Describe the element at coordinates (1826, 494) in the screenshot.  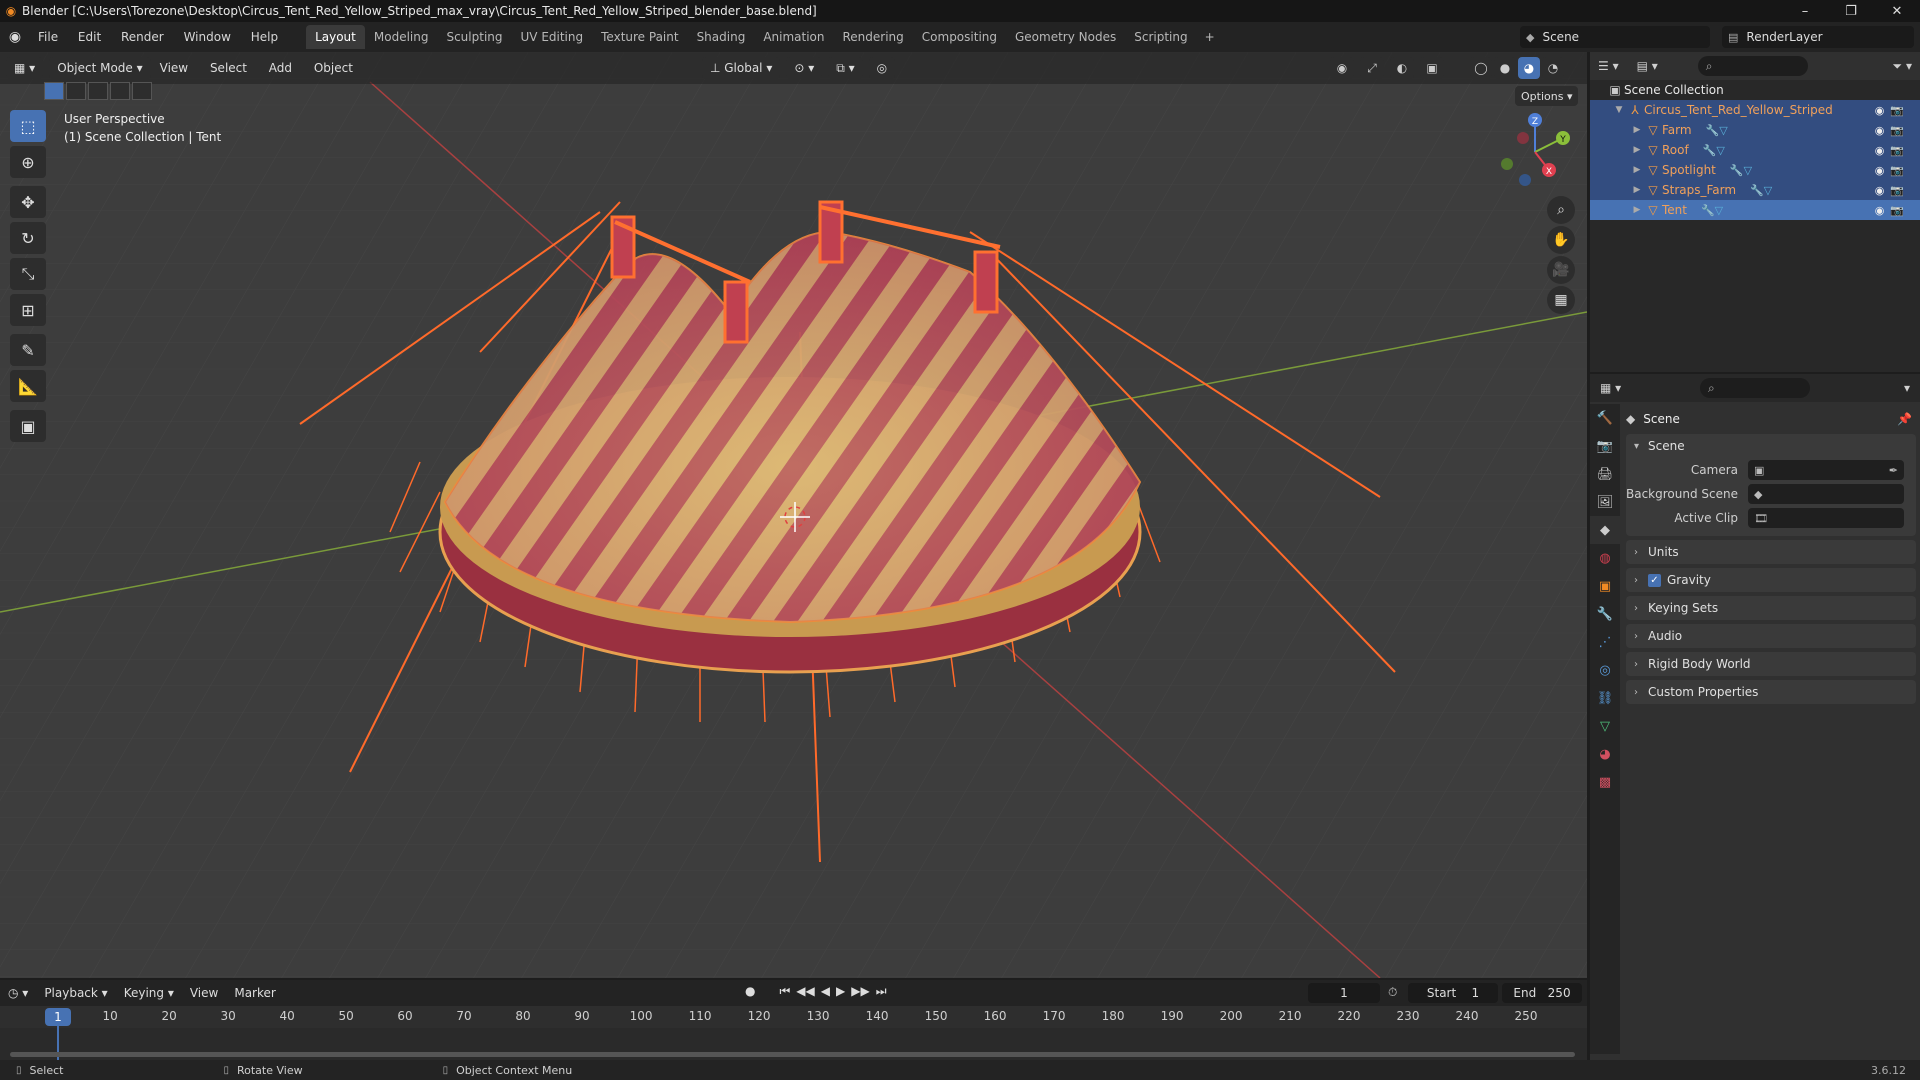
I see `background-scene-input: ◆` at that location.